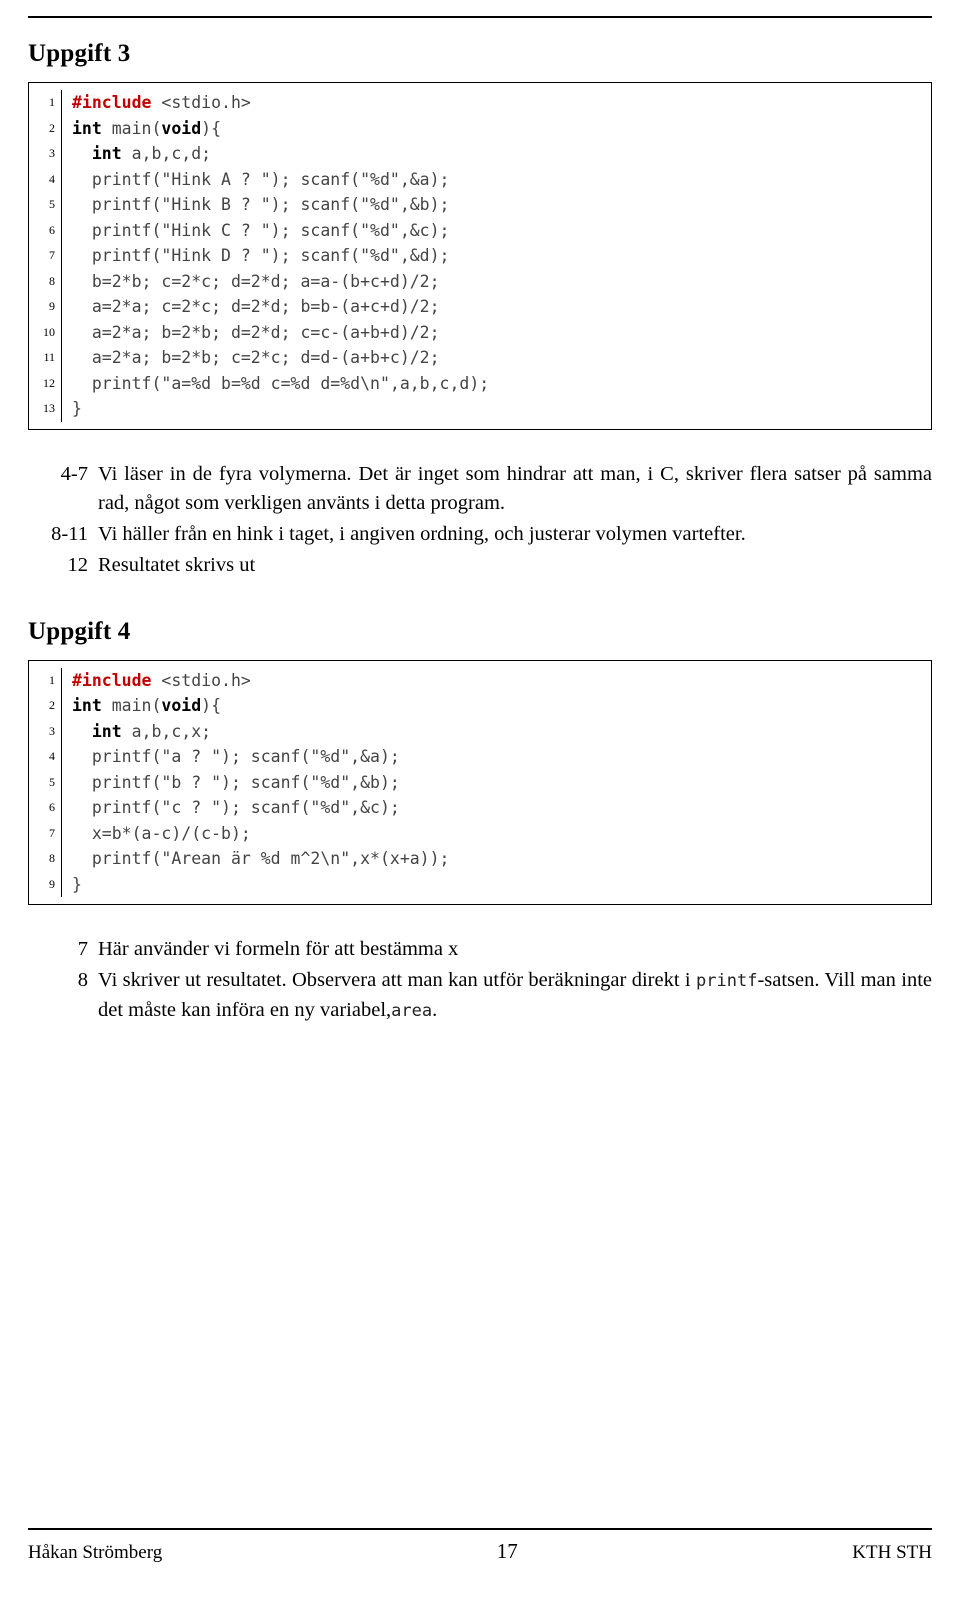 The height and width of the screenshot is (1599, 960). Describe the element at coordinates (256, 332) in the screenshot. I see `code-token: a=2*a; b=2*b; d=2*d; c=c-(a+b+d)/2;` at that location.